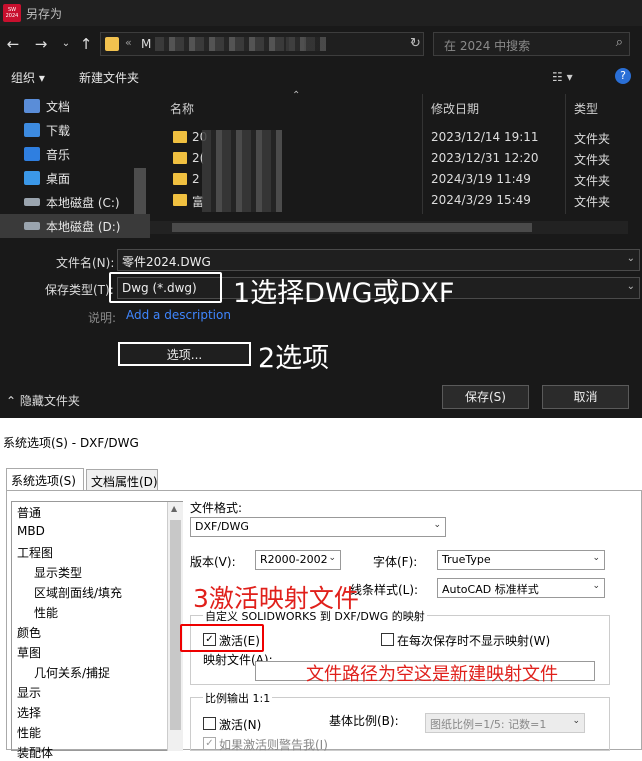 Image resolution: width=642 pixels, height=761 pixels. What do you see at coordinates (83, 226) in the screenshot?
I see `sidebar-item-label: 本地磁盘 (D:)` at bounding box center [83, 226].